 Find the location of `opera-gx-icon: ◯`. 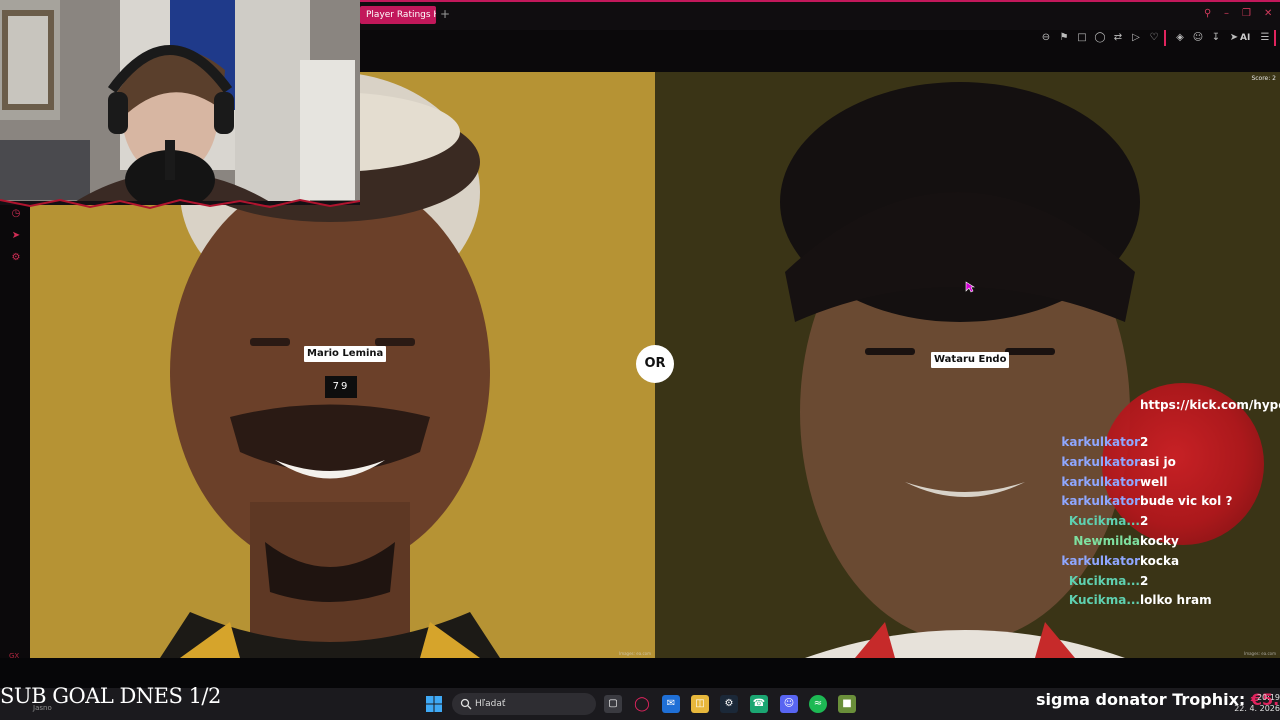

opera-gx-icon: ◯ is located at coordinates (642, 704).